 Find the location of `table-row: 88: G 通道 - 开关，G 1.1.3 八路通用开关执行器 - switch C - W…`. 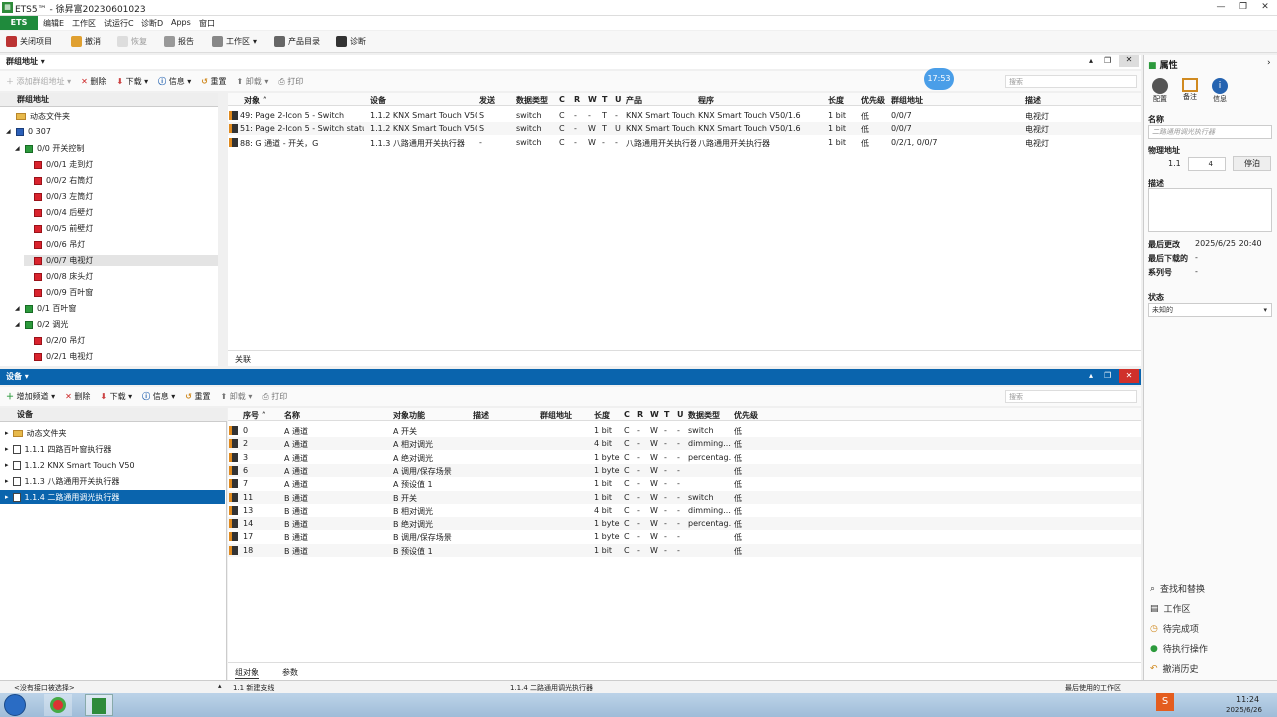

table-row: 88: G 通道 - 开关，G 1.1.3 八路通用开关执行器 - switch C - W… is located at coordinates (684, 142).